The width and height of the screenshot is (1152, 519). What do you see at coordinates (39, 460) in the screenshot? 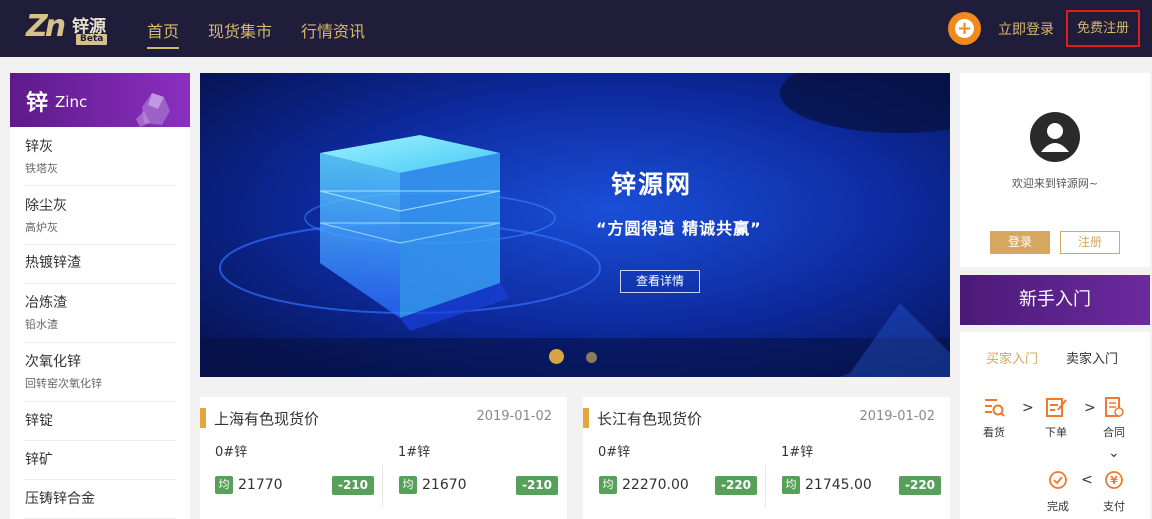
I see `category-item-title: 锌矿` at bounding box center [39, 460].